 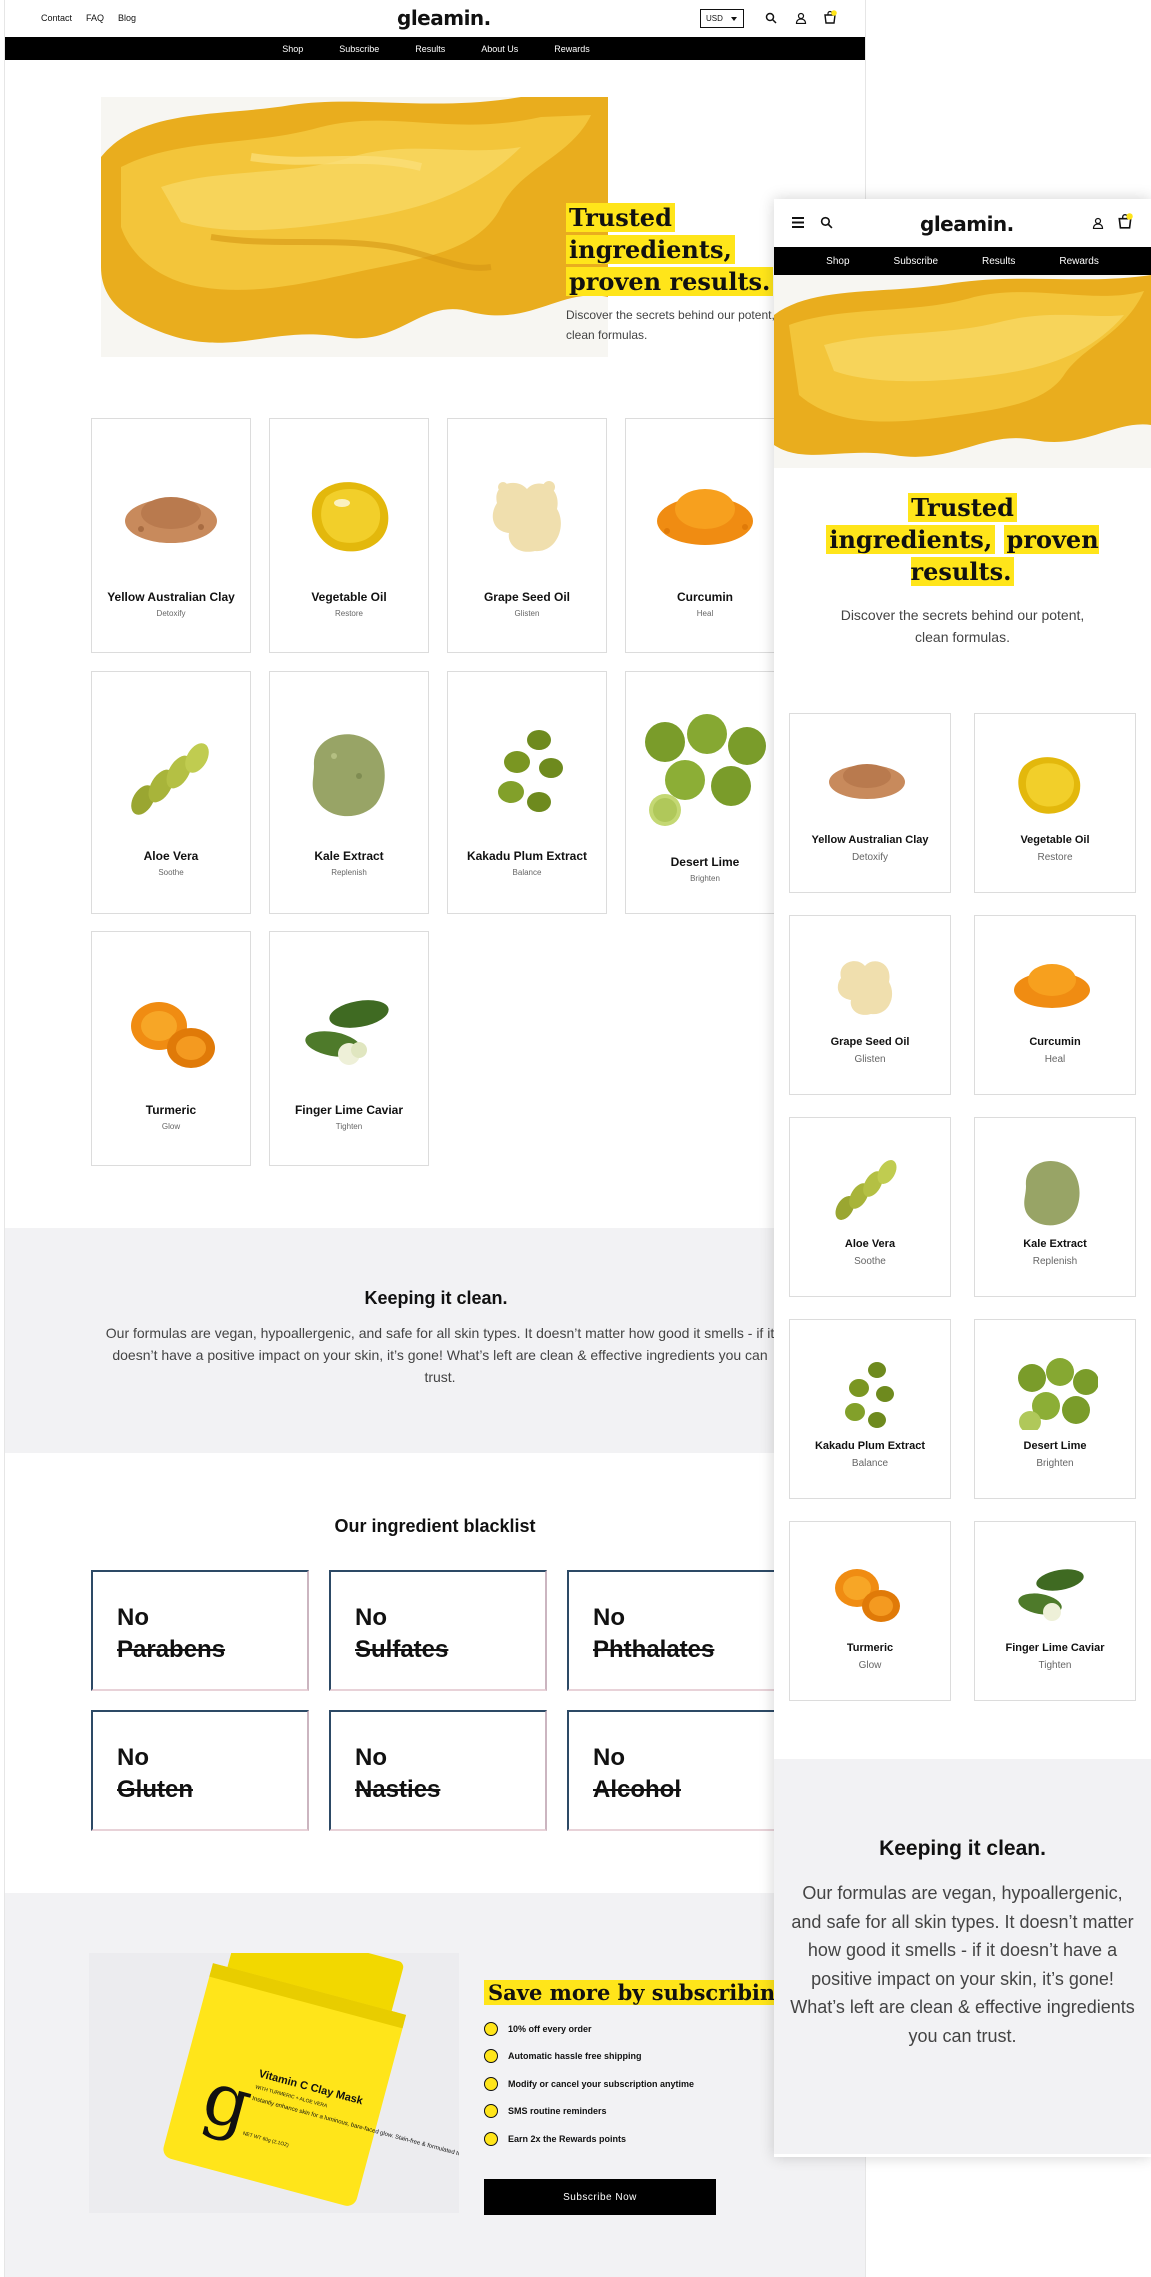 I want to click on orange-powder-image, so click(x=1052, y=986).